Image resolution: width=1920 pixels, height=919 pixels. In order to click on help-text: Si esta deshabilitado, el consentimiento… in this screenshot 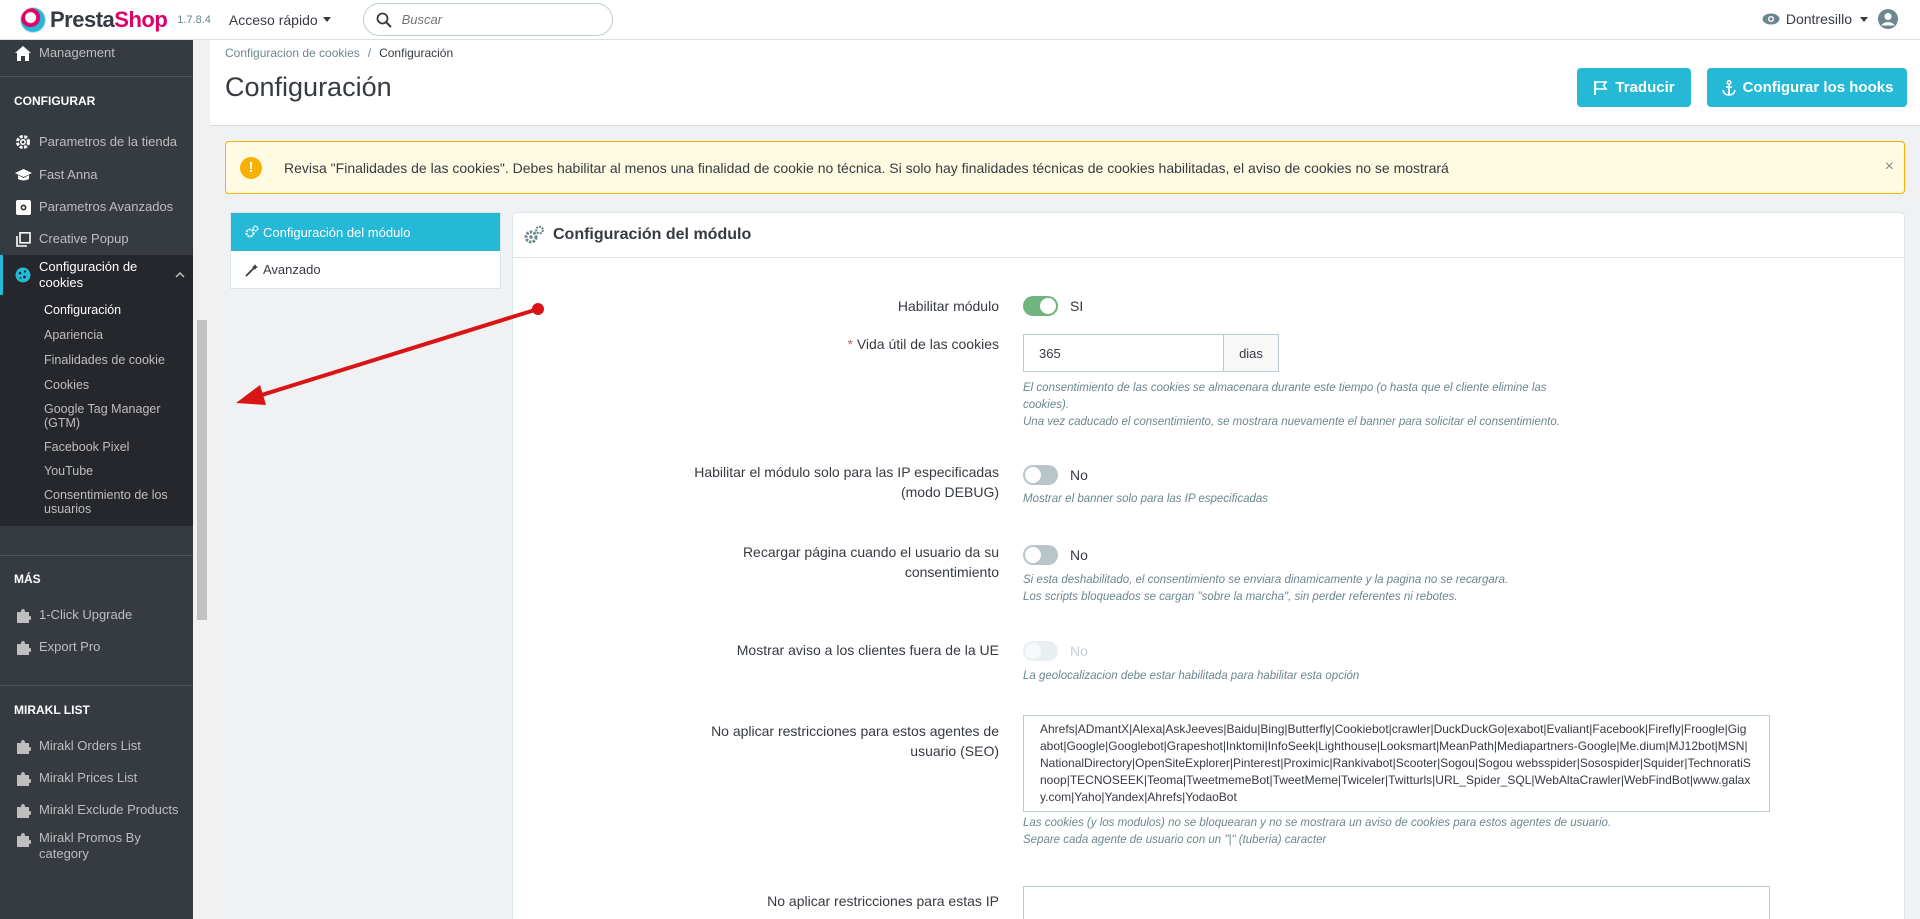, I will do `click(1266, 580)`.